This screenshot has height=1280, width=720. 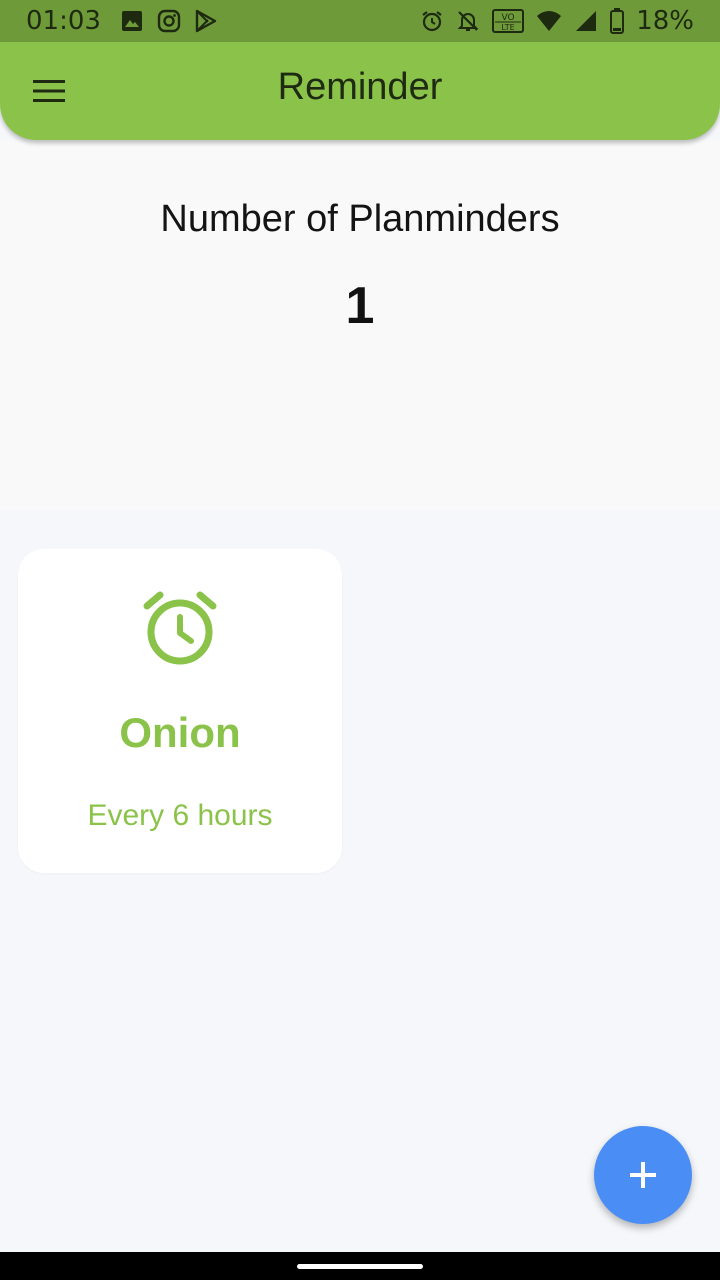 I want to click on play-store-icon, so click(x=206, y=21).